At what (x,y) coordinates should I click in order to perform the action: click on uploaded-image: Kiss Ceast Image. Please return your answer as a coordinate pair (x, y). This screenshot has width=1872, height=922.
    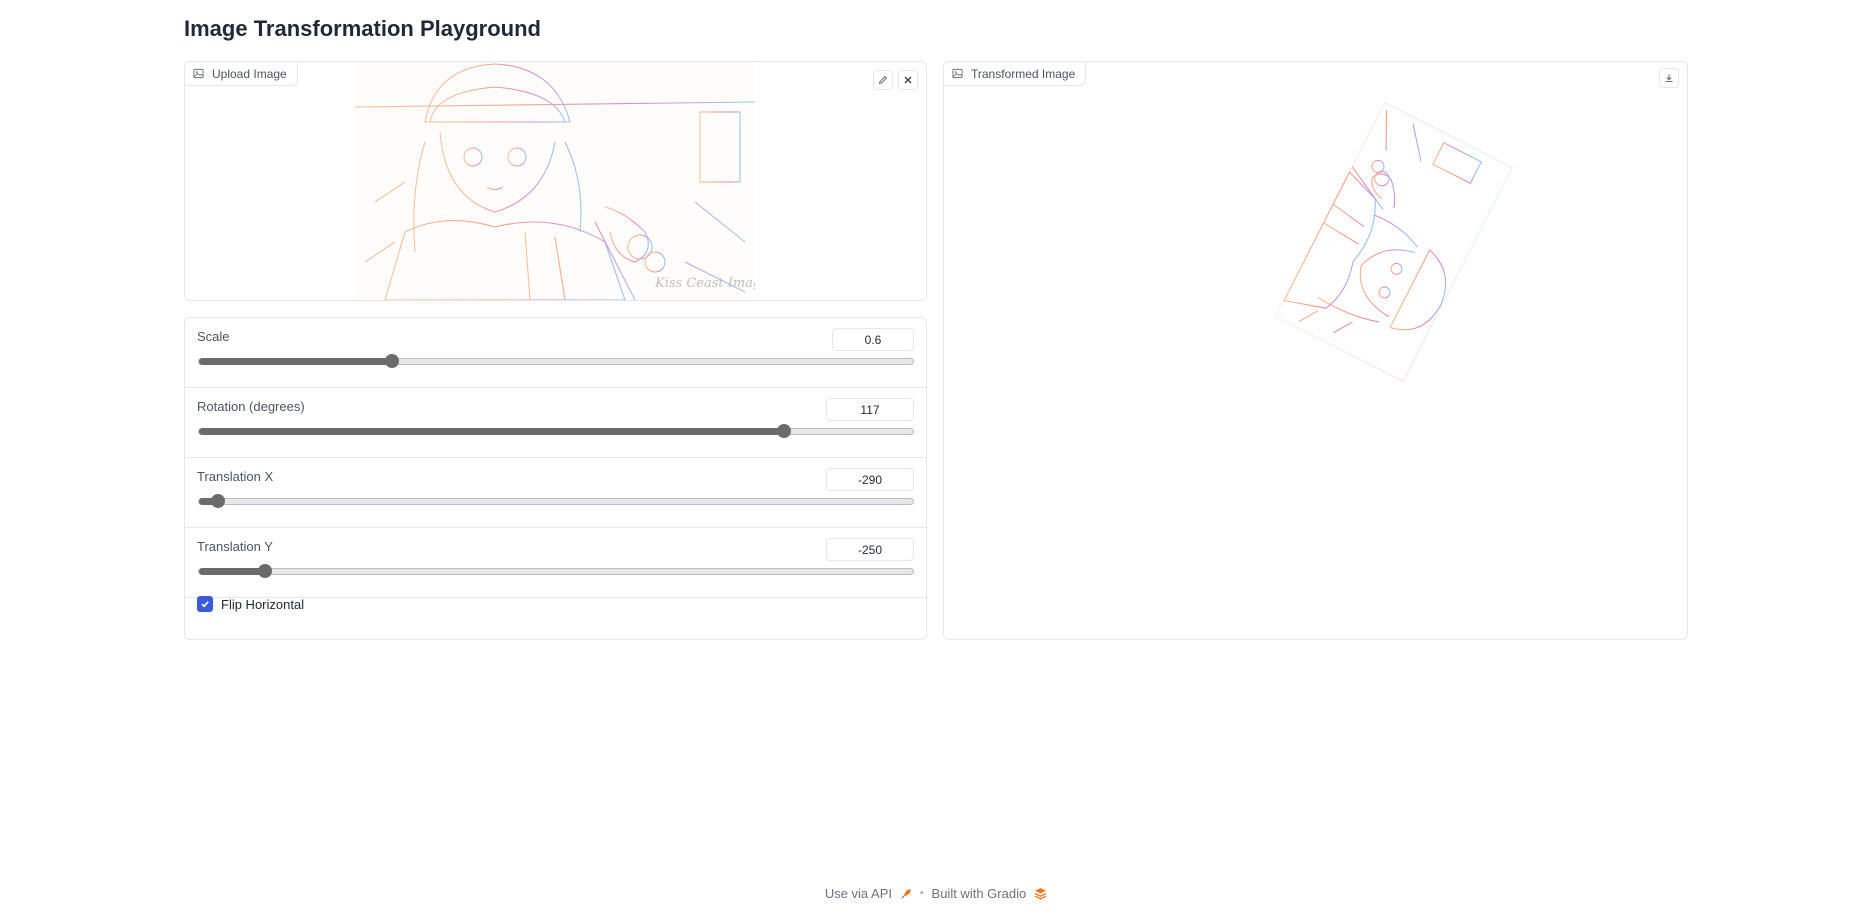
    Looking at the image, I should click on (555, 181).